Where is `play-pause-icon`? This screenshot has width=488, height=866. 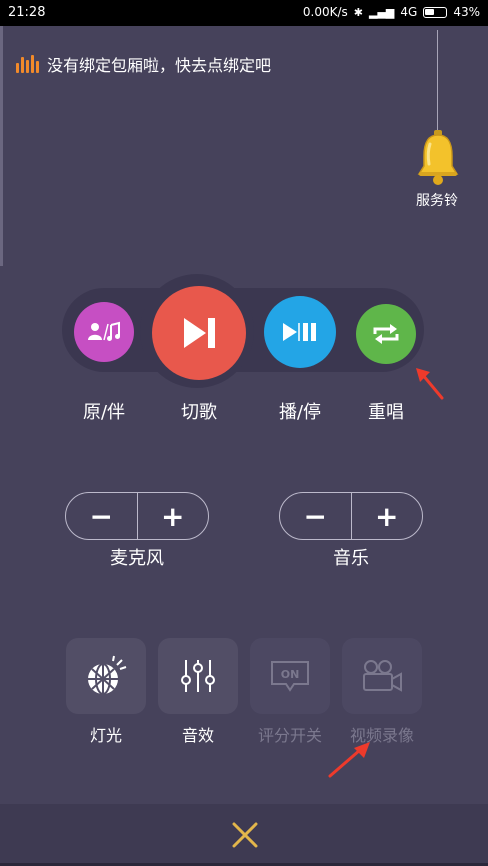 play-pause-icon is located at coordinates (299, 332).